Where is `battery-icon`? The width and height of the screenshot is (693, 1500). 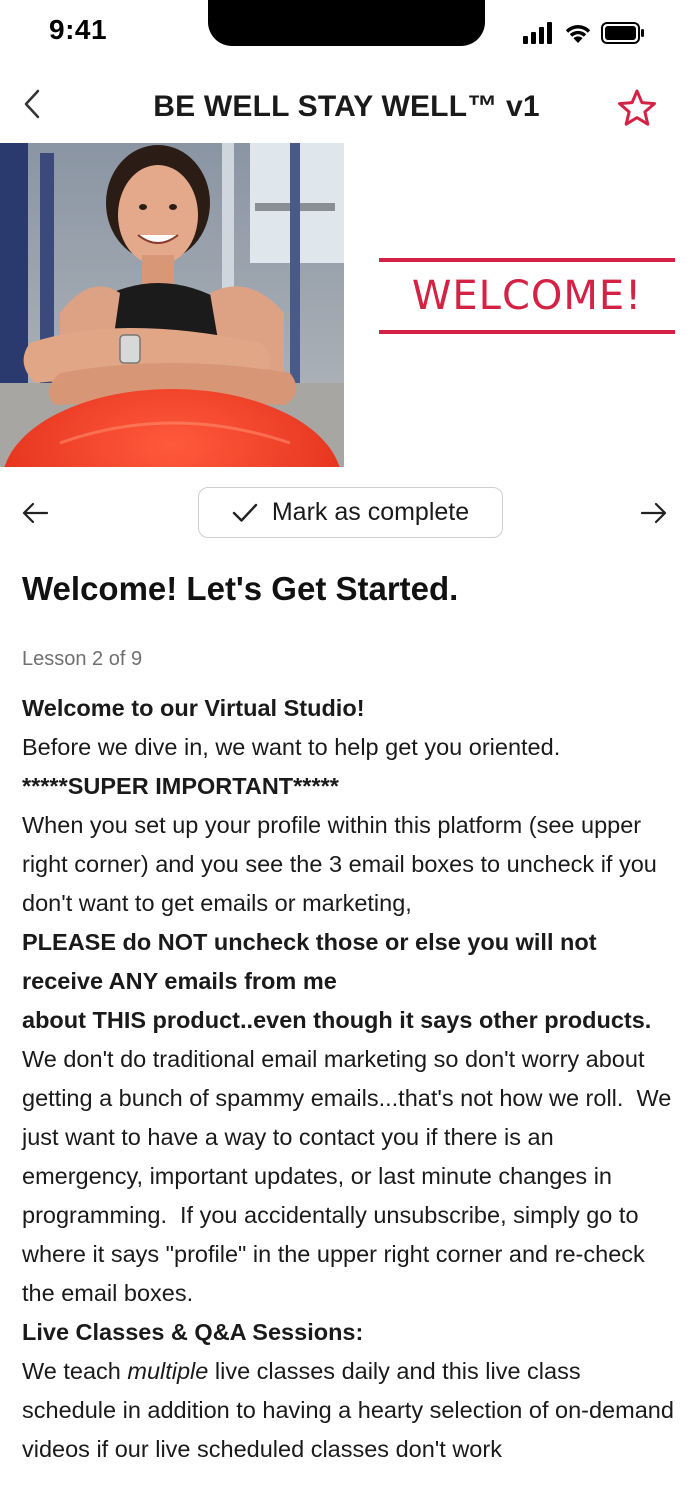 battery-icon is located at coordinates (622, 33).